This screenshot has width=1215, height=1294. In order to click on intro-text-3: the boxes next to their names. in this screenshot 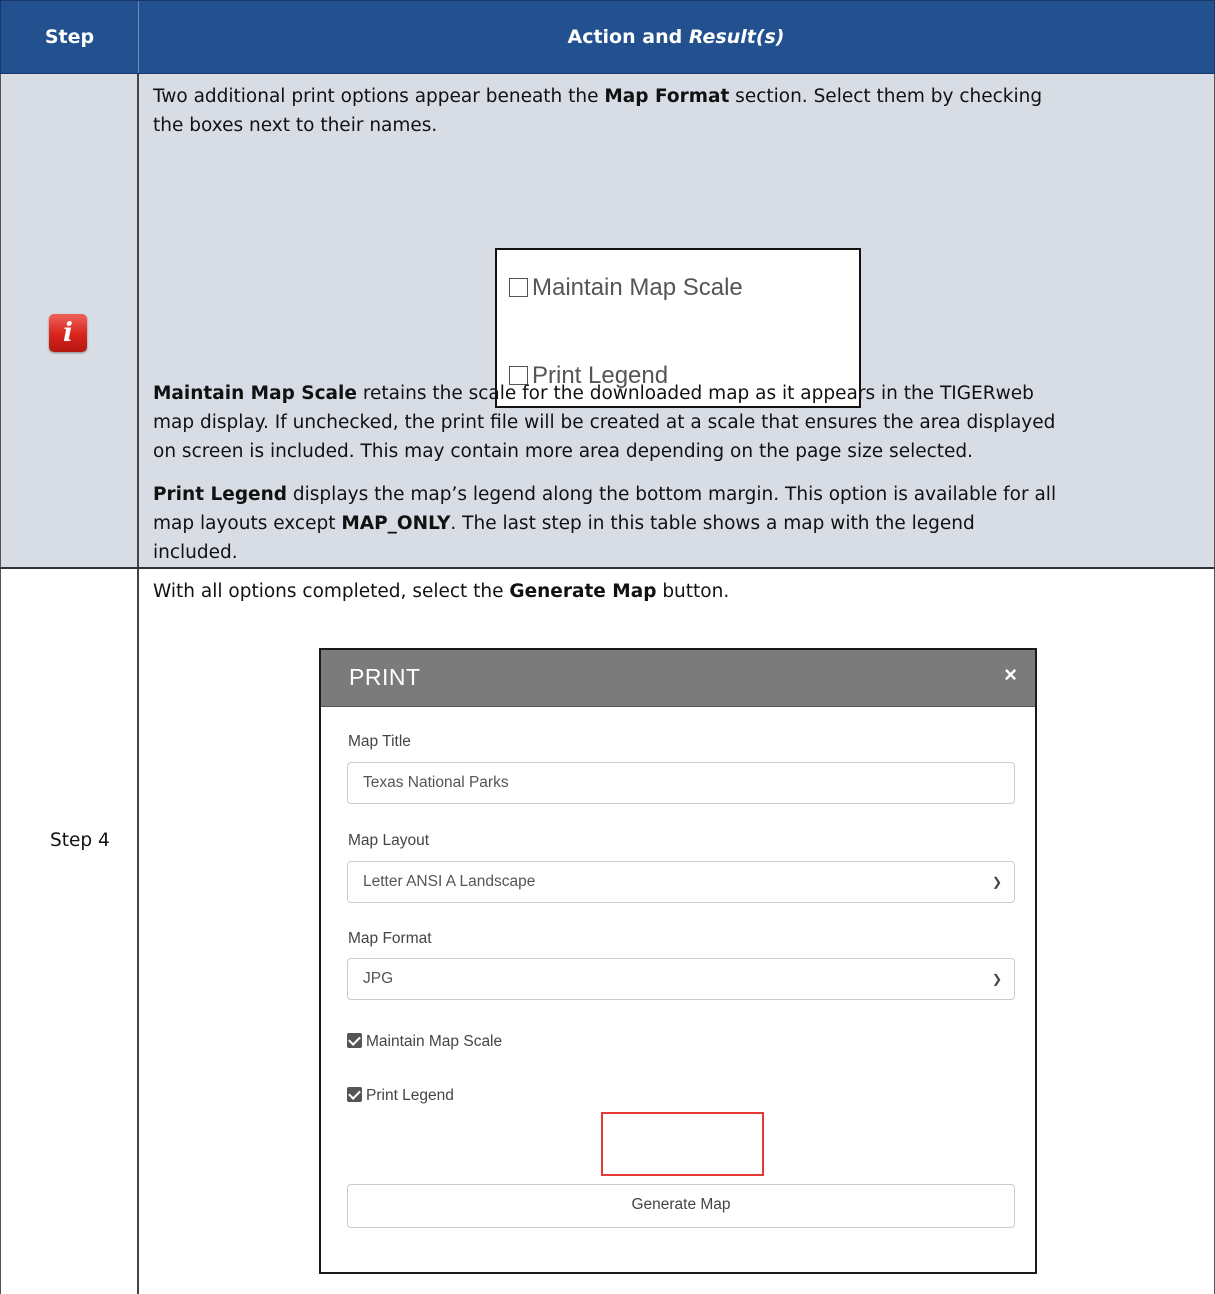, I will do `click(295, 125)`.